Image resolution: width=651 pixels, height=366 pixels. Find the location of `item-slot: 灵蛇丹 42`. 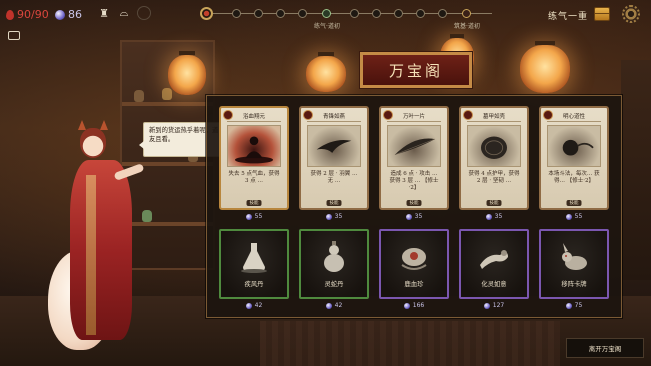

item-slot: 灵蛇丹 42 is located at coordinates (334, 269).